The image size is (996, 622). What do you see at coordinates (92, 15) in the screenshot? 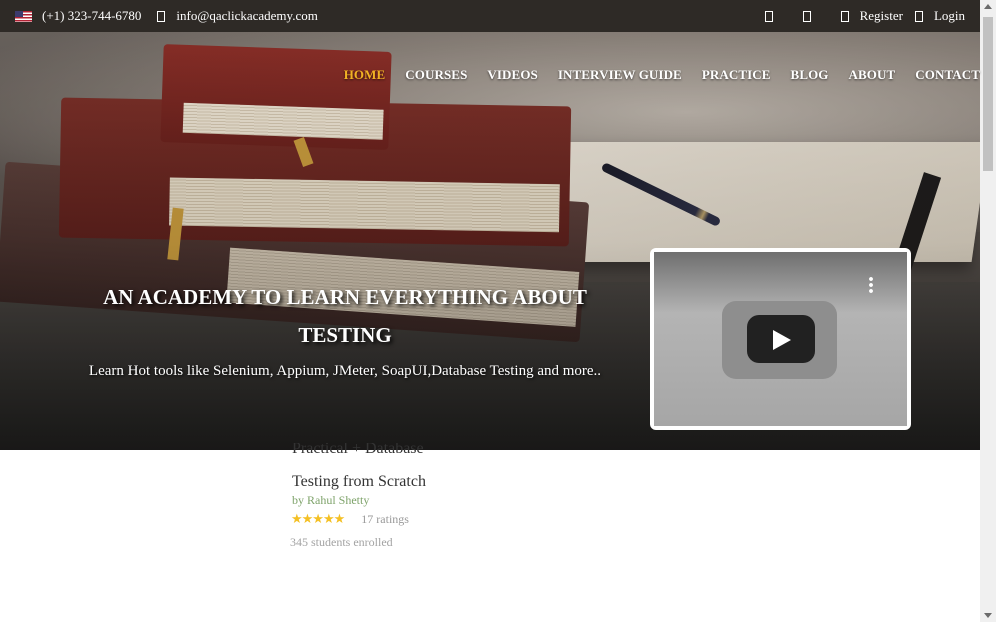
I see `phone-number: (+1) 323-744-6780` at bounding box center [92, 15].